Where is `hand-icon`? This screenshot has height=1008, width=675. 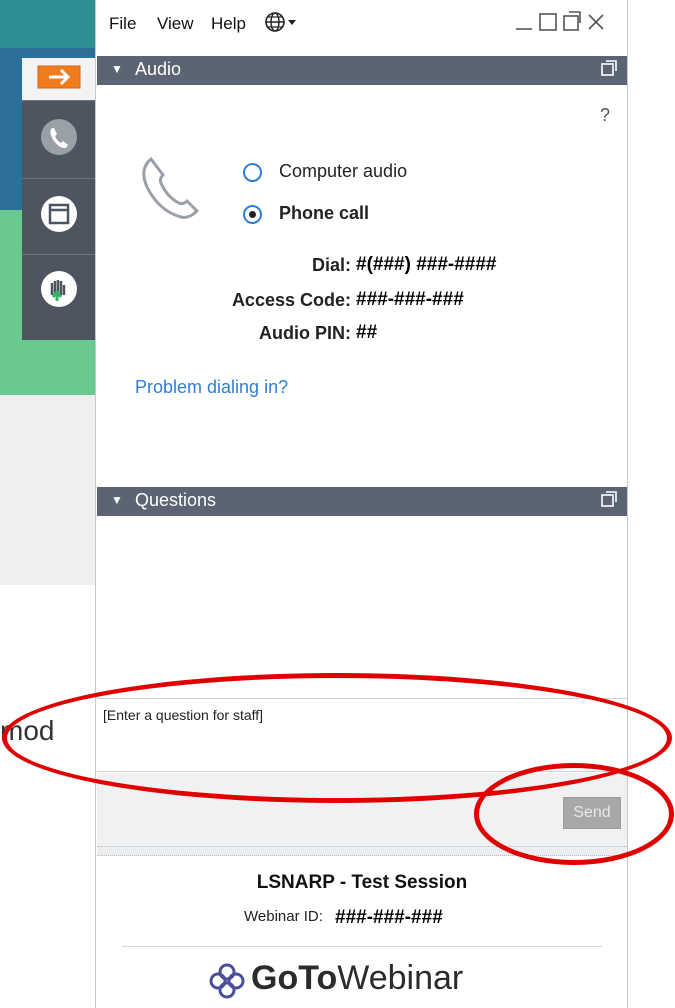 hand-icon is located at coordinates (59, 291).